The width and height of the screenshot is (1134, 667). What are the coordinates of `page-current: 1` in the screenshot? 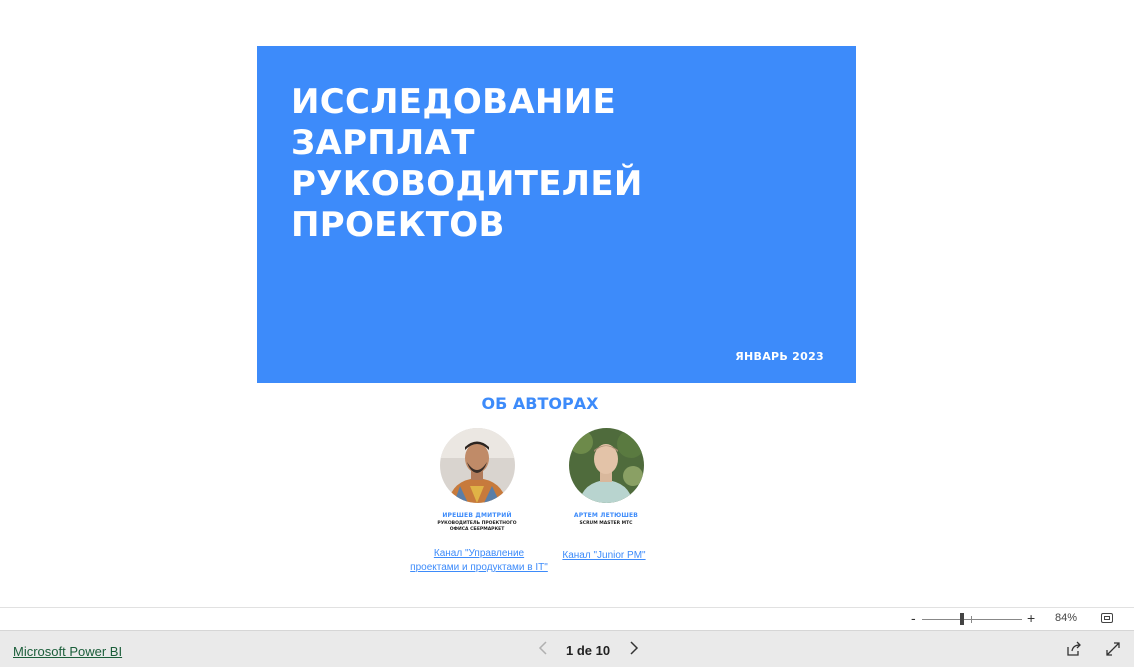 It's located at (570, 650).